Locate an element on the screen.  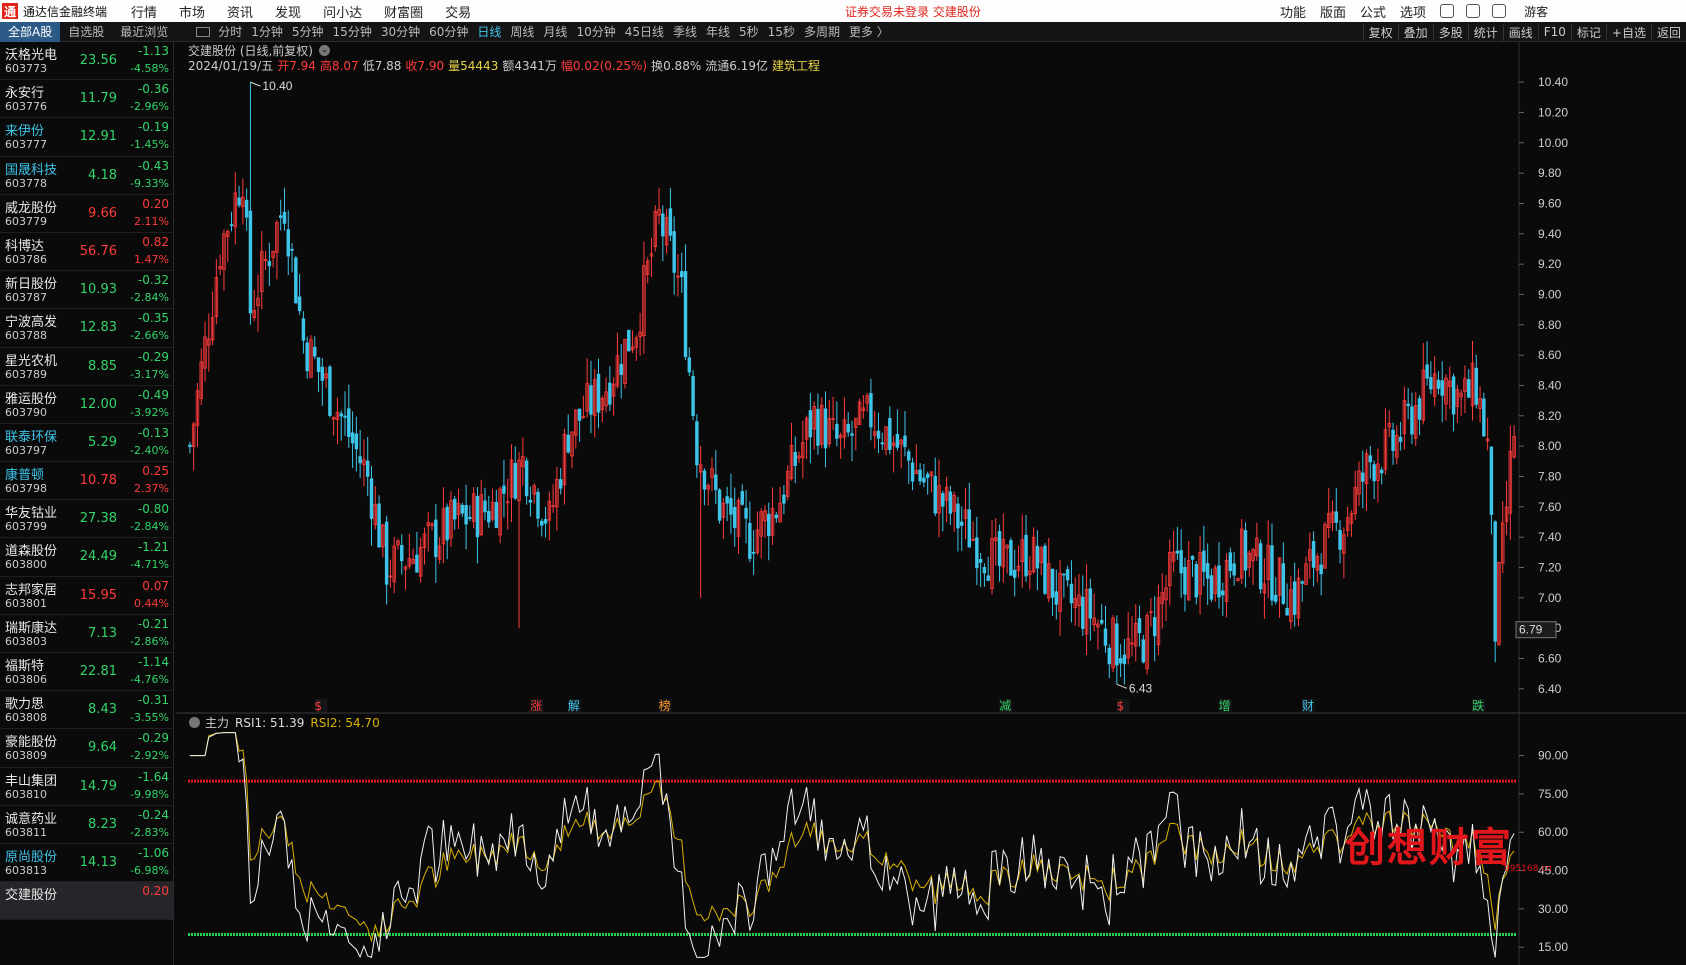
period-tab-5: 60分钟 is located at coordinates (448, 31).